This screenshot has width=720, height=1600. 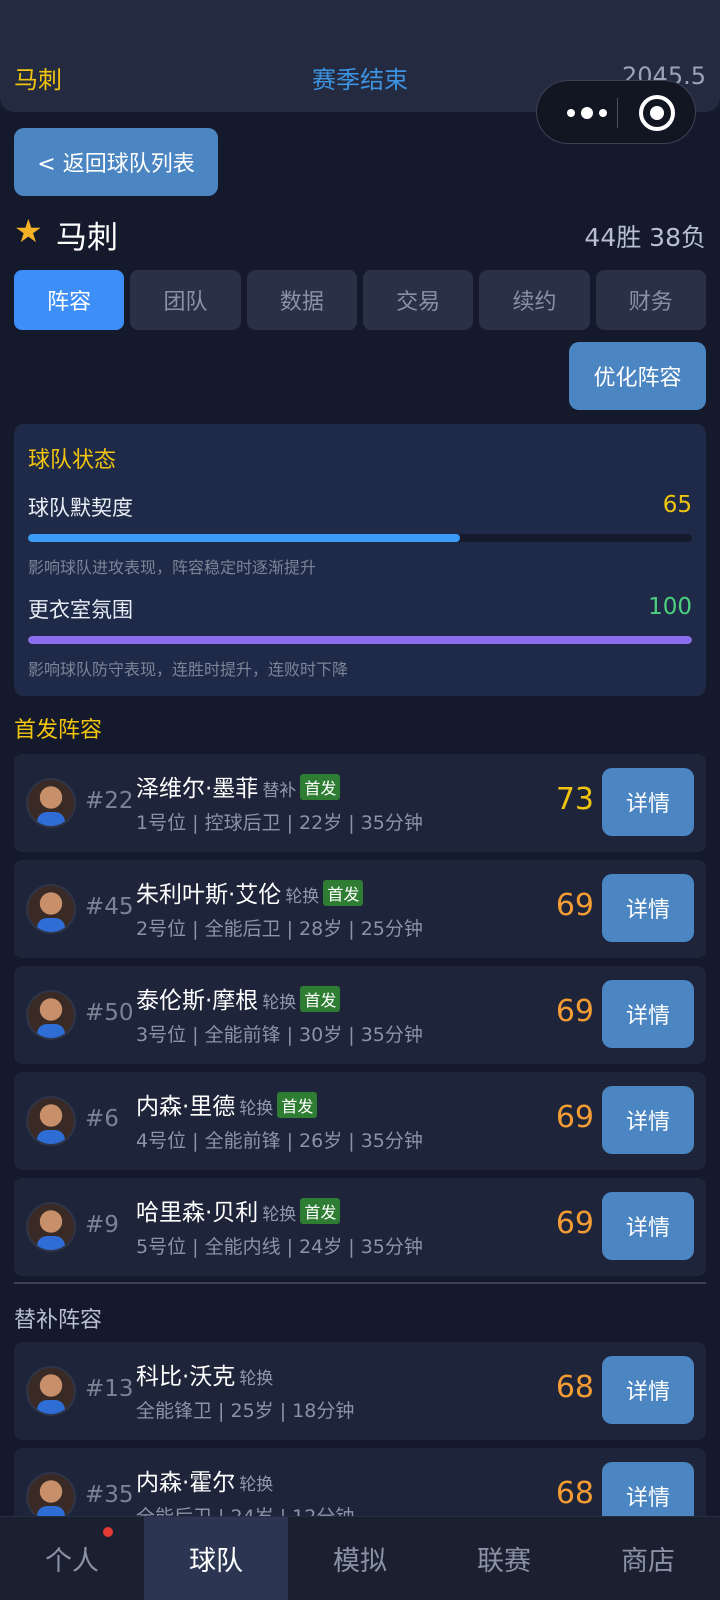 I want to click on player-name-line: 哈里森·贝利 轮换 首发, so click(x=238, y=1210).